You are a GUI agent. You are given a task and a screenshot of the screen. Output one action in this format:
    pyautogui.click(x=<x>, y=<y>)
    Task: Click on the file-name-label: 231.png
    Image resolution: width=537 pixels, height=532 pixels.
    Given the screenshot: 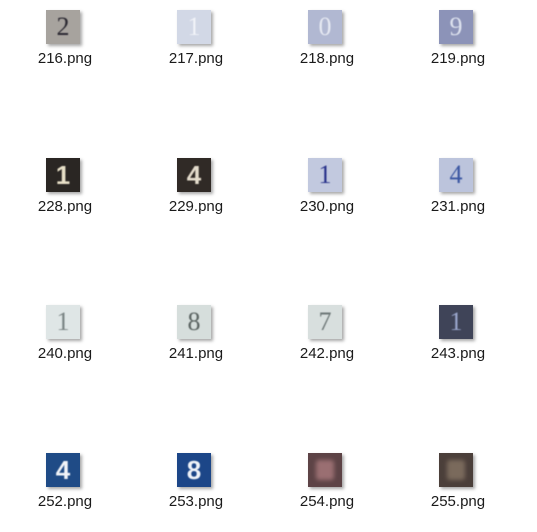 What is the action you would take?
    pyautogui.click(x=458, y=206)
    